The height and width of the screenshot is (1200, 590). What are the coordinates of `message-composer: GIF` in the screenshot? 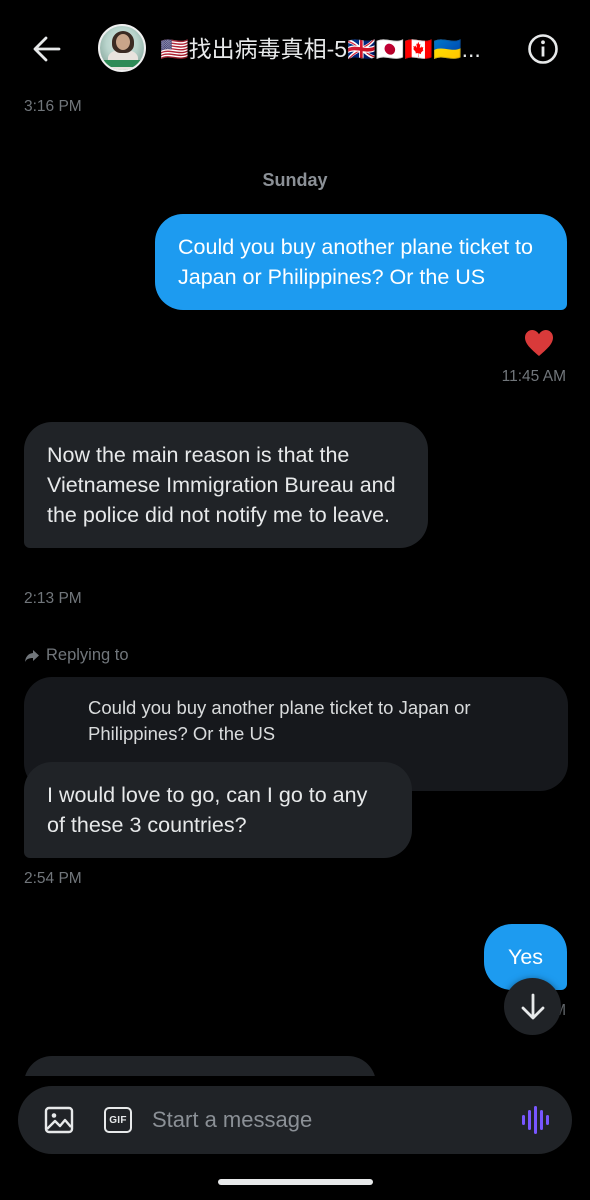 It's located at (295, 1120).